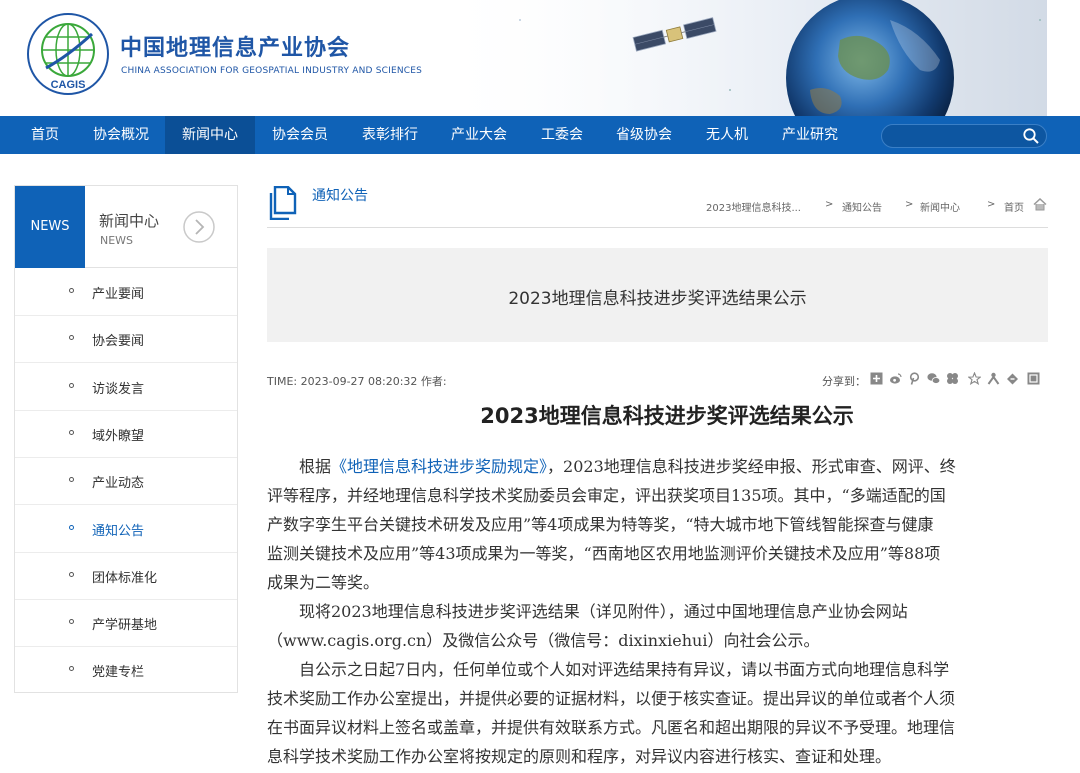 The width and height of the screenshot is (1080, 773). What do you see at coordinates (390, 135) in the screenshot?
I see `nav-item-rankings: 表彰排行` at bounding box center [390, 135].